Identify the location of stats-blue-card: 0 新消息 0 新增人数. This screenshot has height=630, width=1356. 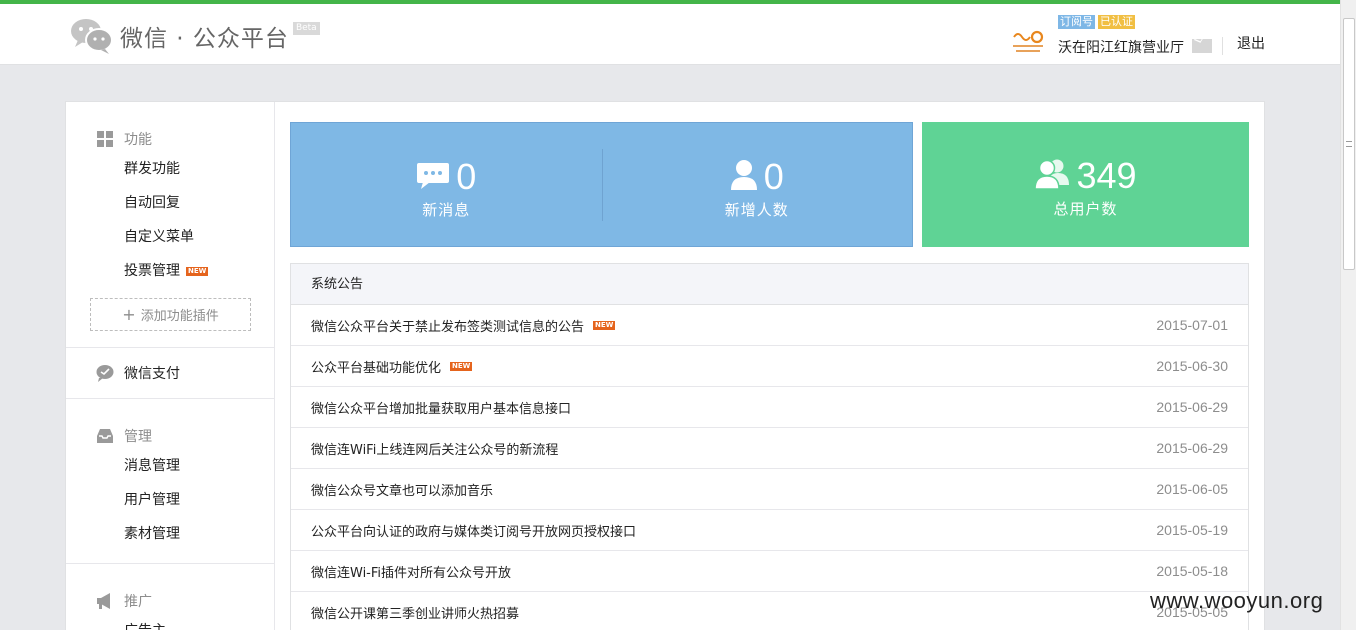
(601, 184).